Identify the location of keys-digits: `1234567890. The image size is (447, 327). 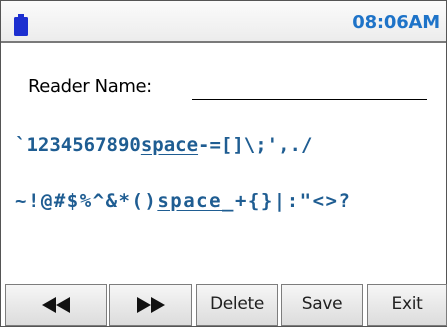
(78, 145).